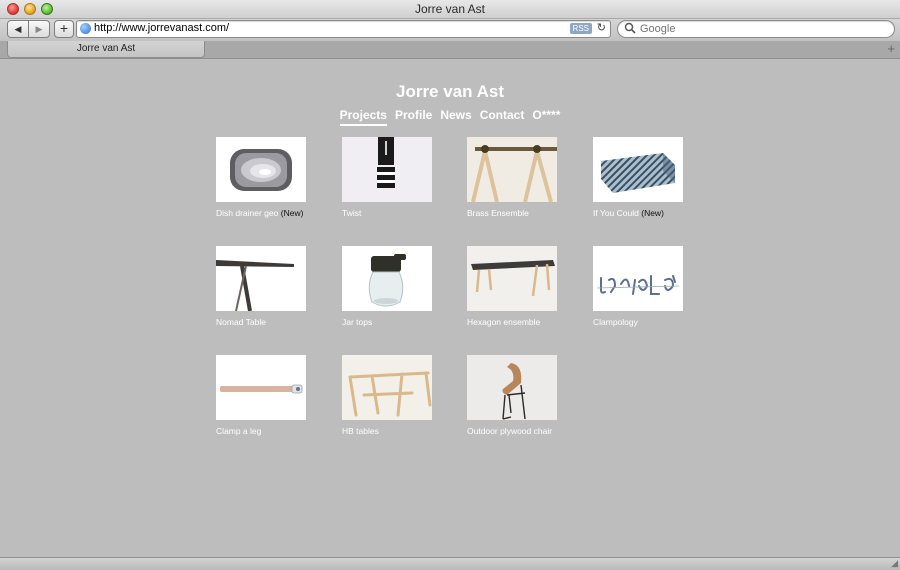 This screenshot has height=570, width=900. I want to click on browser-toolbar: ◀ ▶ + http://www.jorrevanast.com/ RSS ↻, so click(450, 30).